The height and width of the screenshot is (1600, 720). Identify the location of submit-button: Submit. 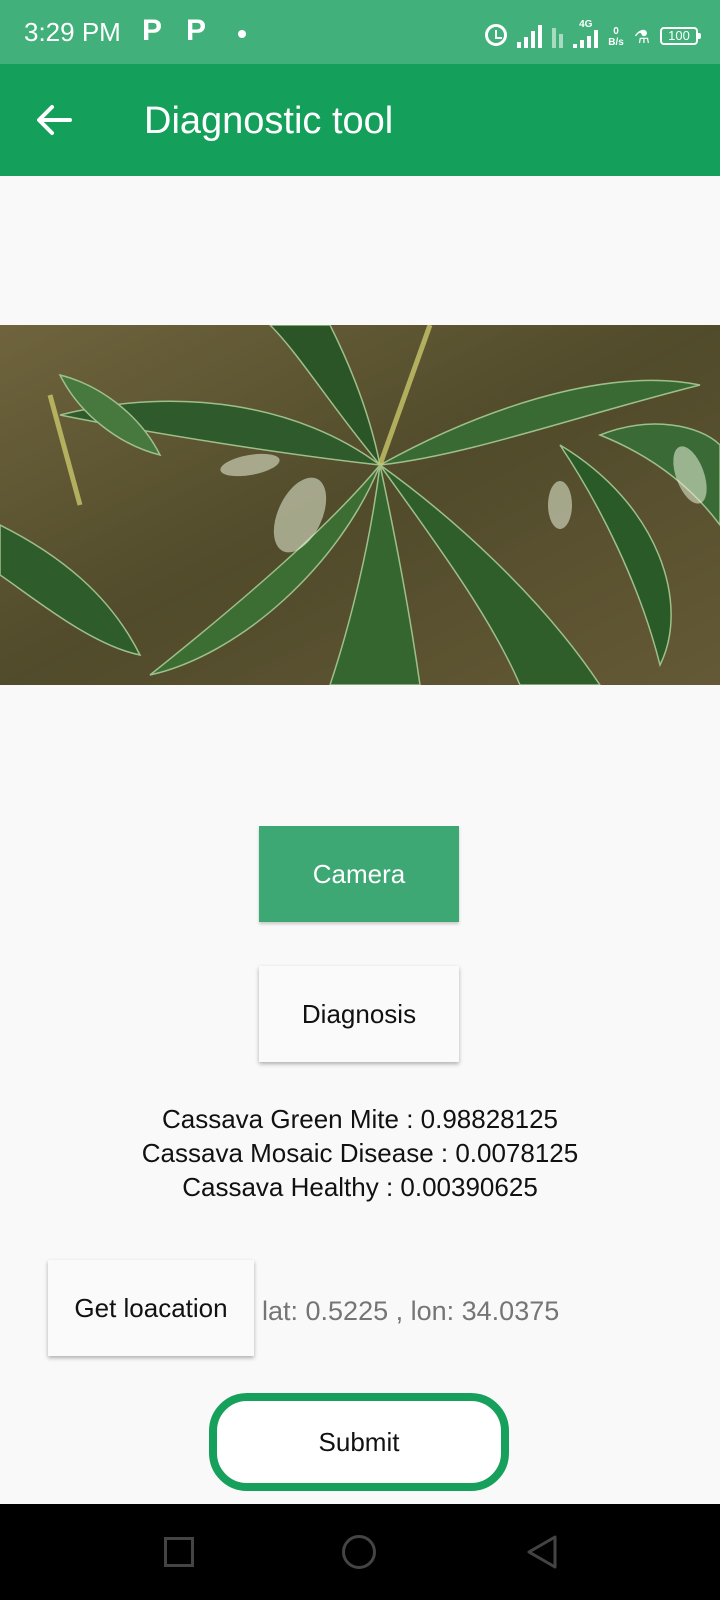
(359, 1442).